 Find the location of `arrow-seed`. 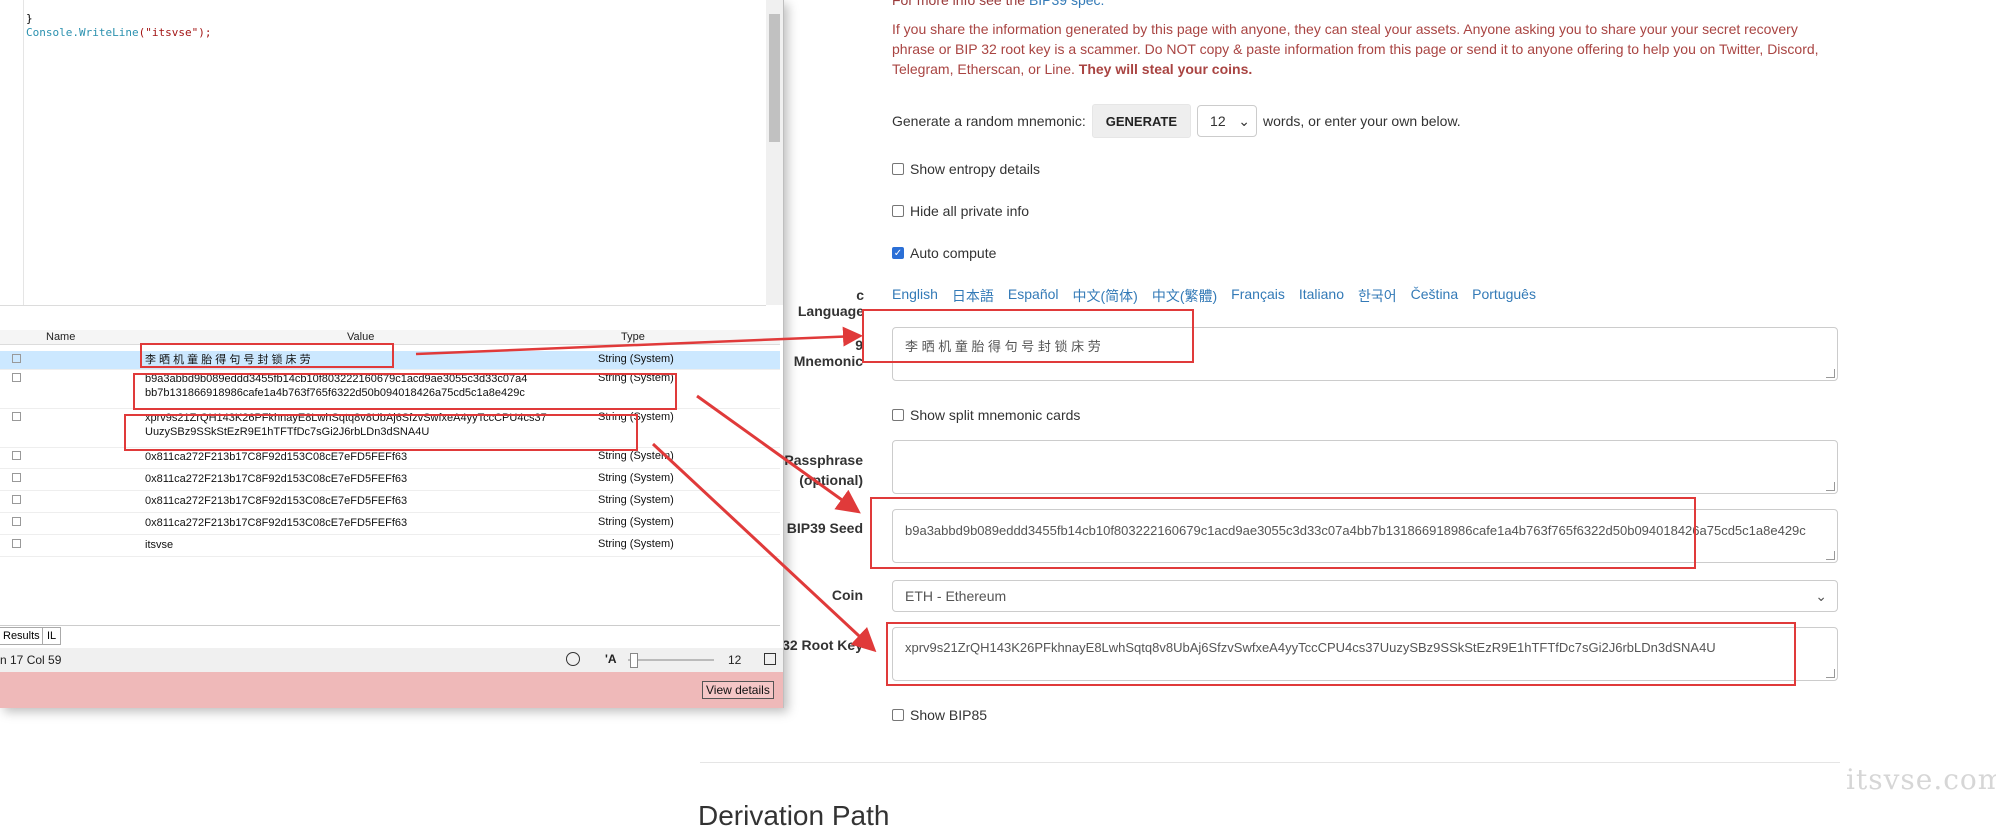

arrow-seed is located at coordinates (778, 454).